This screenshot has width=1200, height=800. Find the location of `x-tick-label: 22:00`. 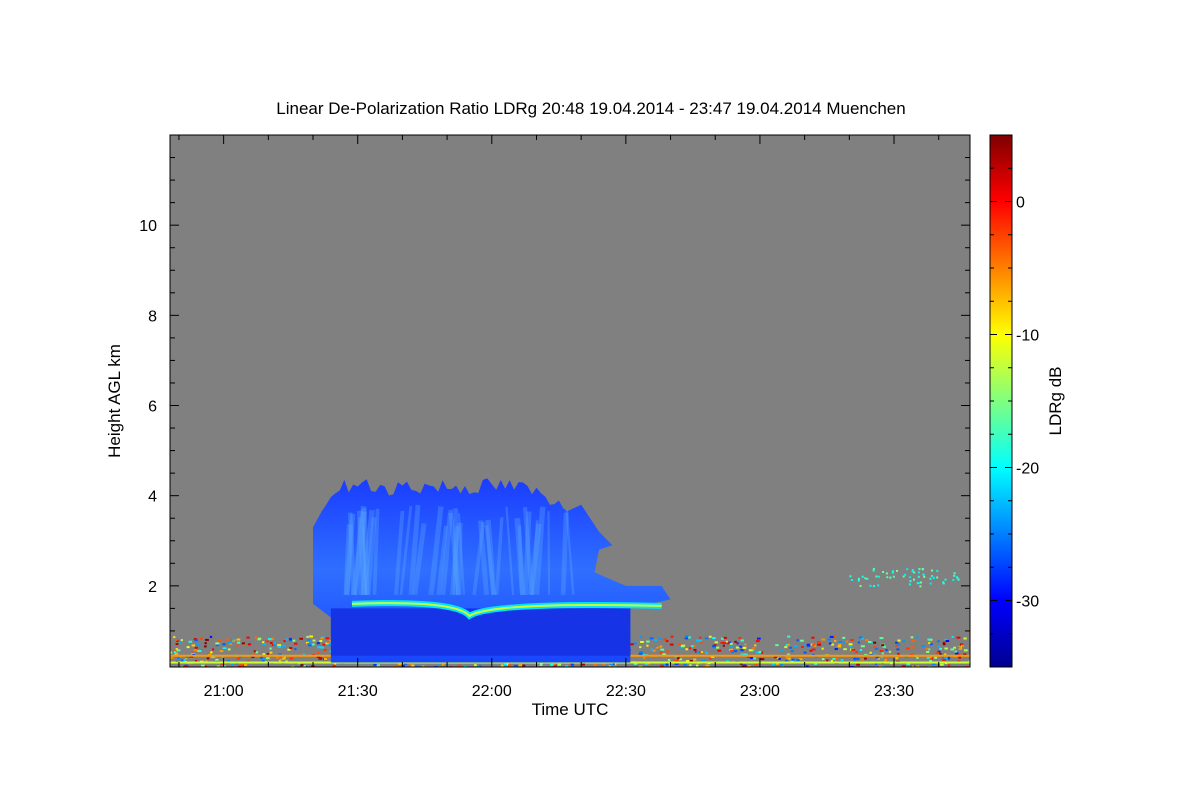

x-tick-label: 22:00 is located at coordinates (492, 691).